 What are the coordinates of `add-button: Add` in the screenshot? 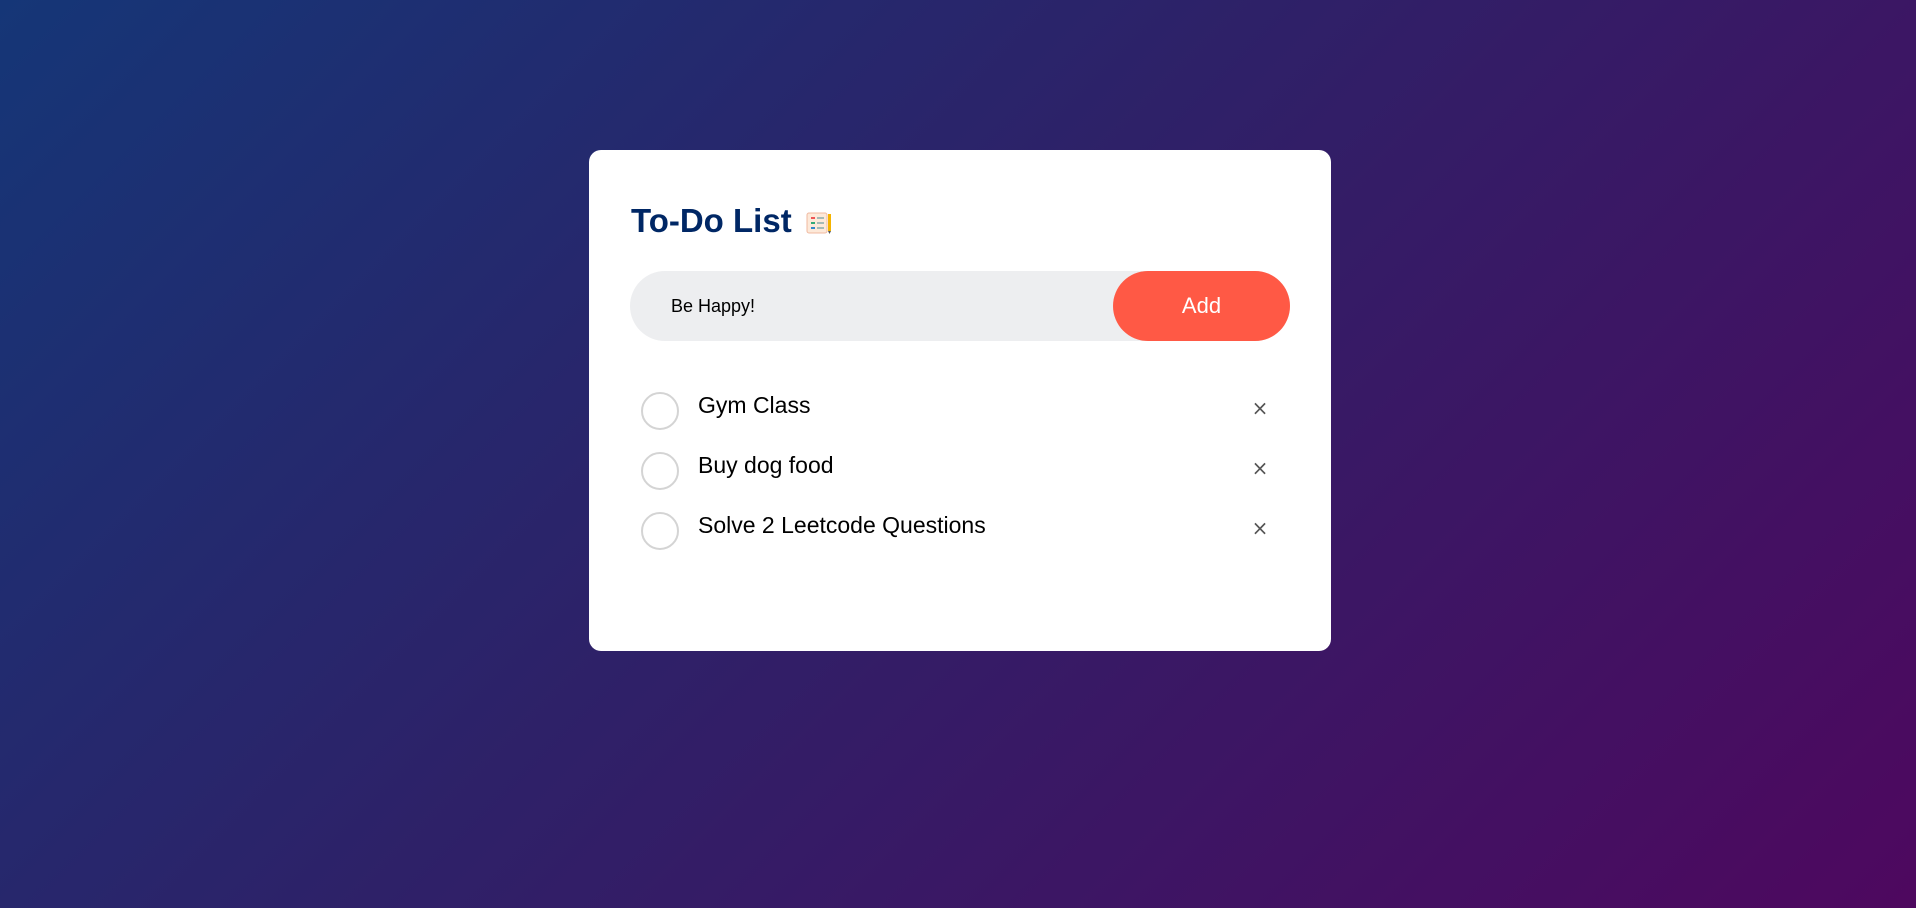 It's located at (1201, 306).